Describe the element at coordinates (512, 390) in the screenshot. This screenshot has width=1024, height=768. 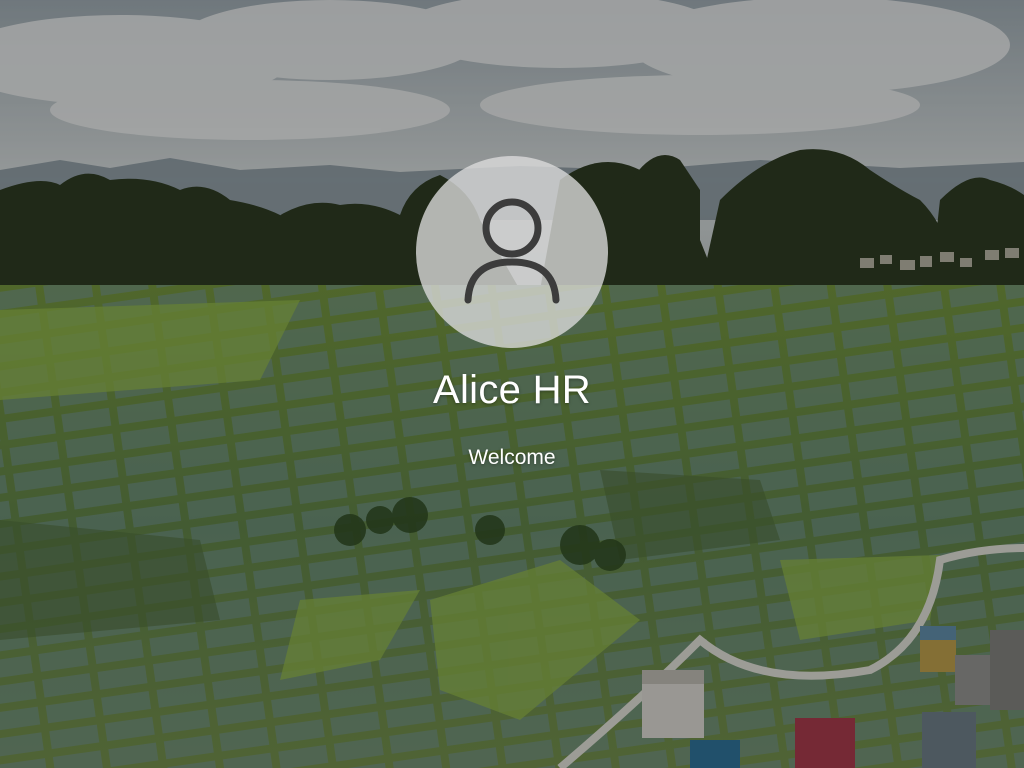
I see `user-name: Alice HR` at that location.